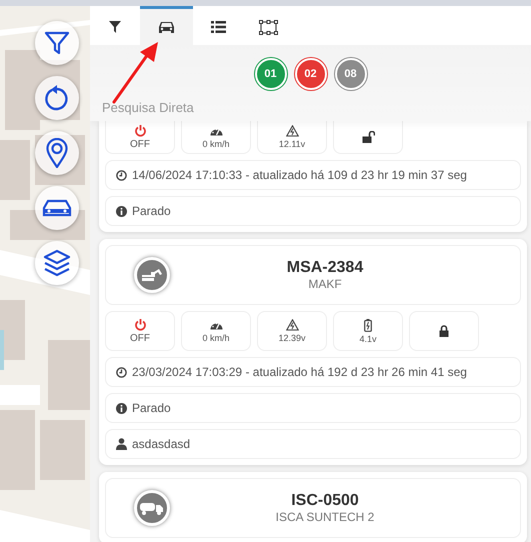 The width and height of the screenshot is (531, 542). What do you see at coordinates (270, 74) in the screenshot?
I see `status-count: 01` at bounding box center [270, 74].